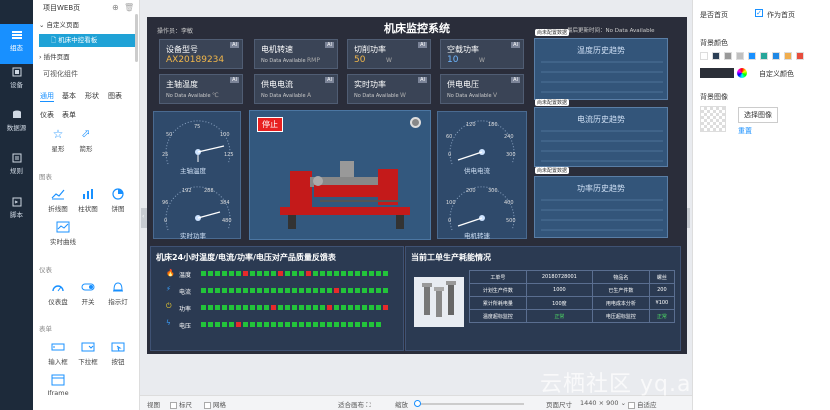 This screenshot has height=410, width=830. What do you see at coordinates (136, 38) in the screenshot?
I see `tree-scrollbar` at bounding box center [136, 38].